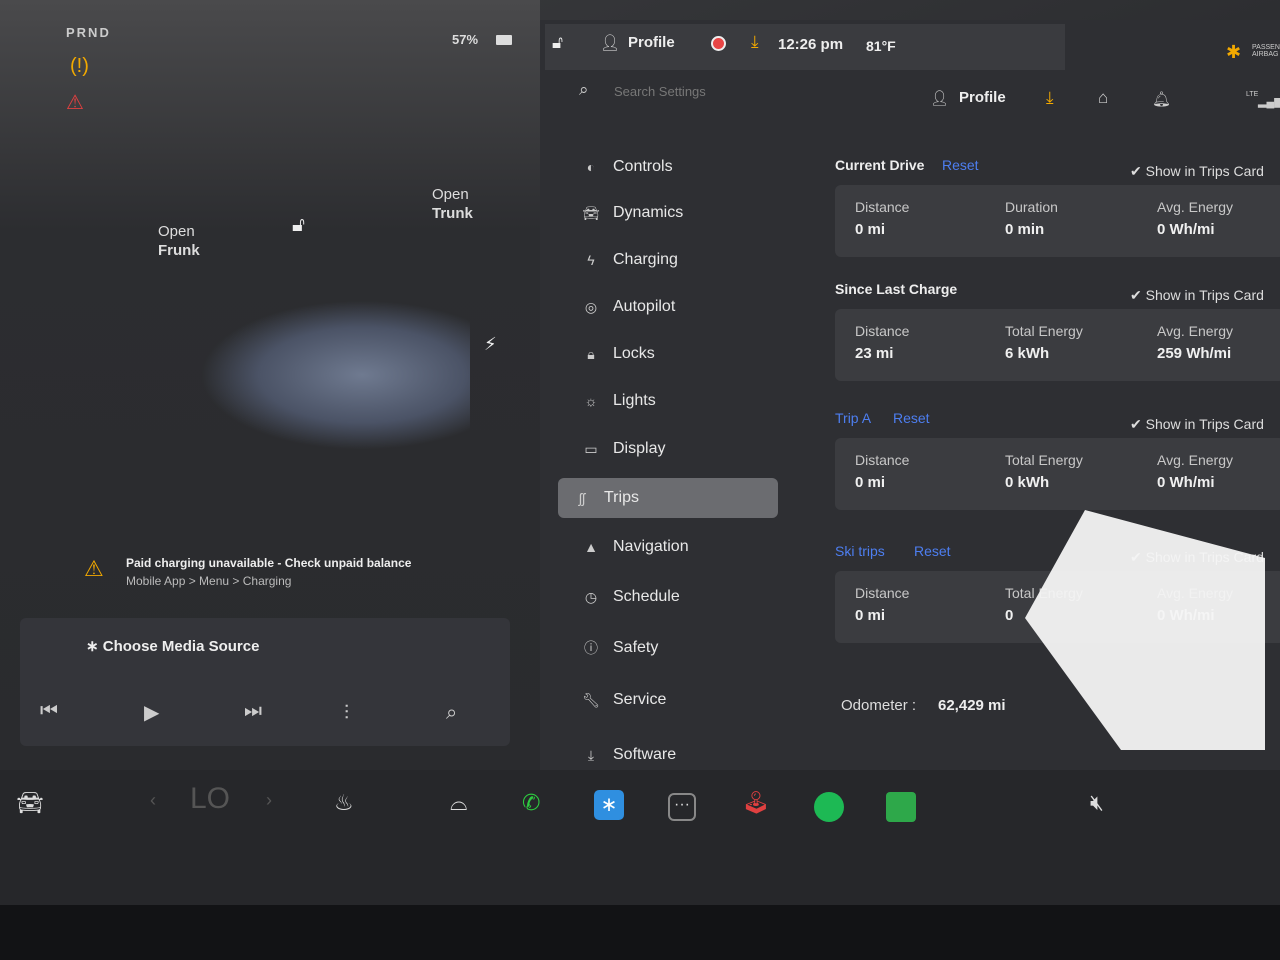  What do you see at coordinates (452, 204) in the screenshot?
I see `open-trunk-button: Open Trunk` at bounding box center [452, 204].